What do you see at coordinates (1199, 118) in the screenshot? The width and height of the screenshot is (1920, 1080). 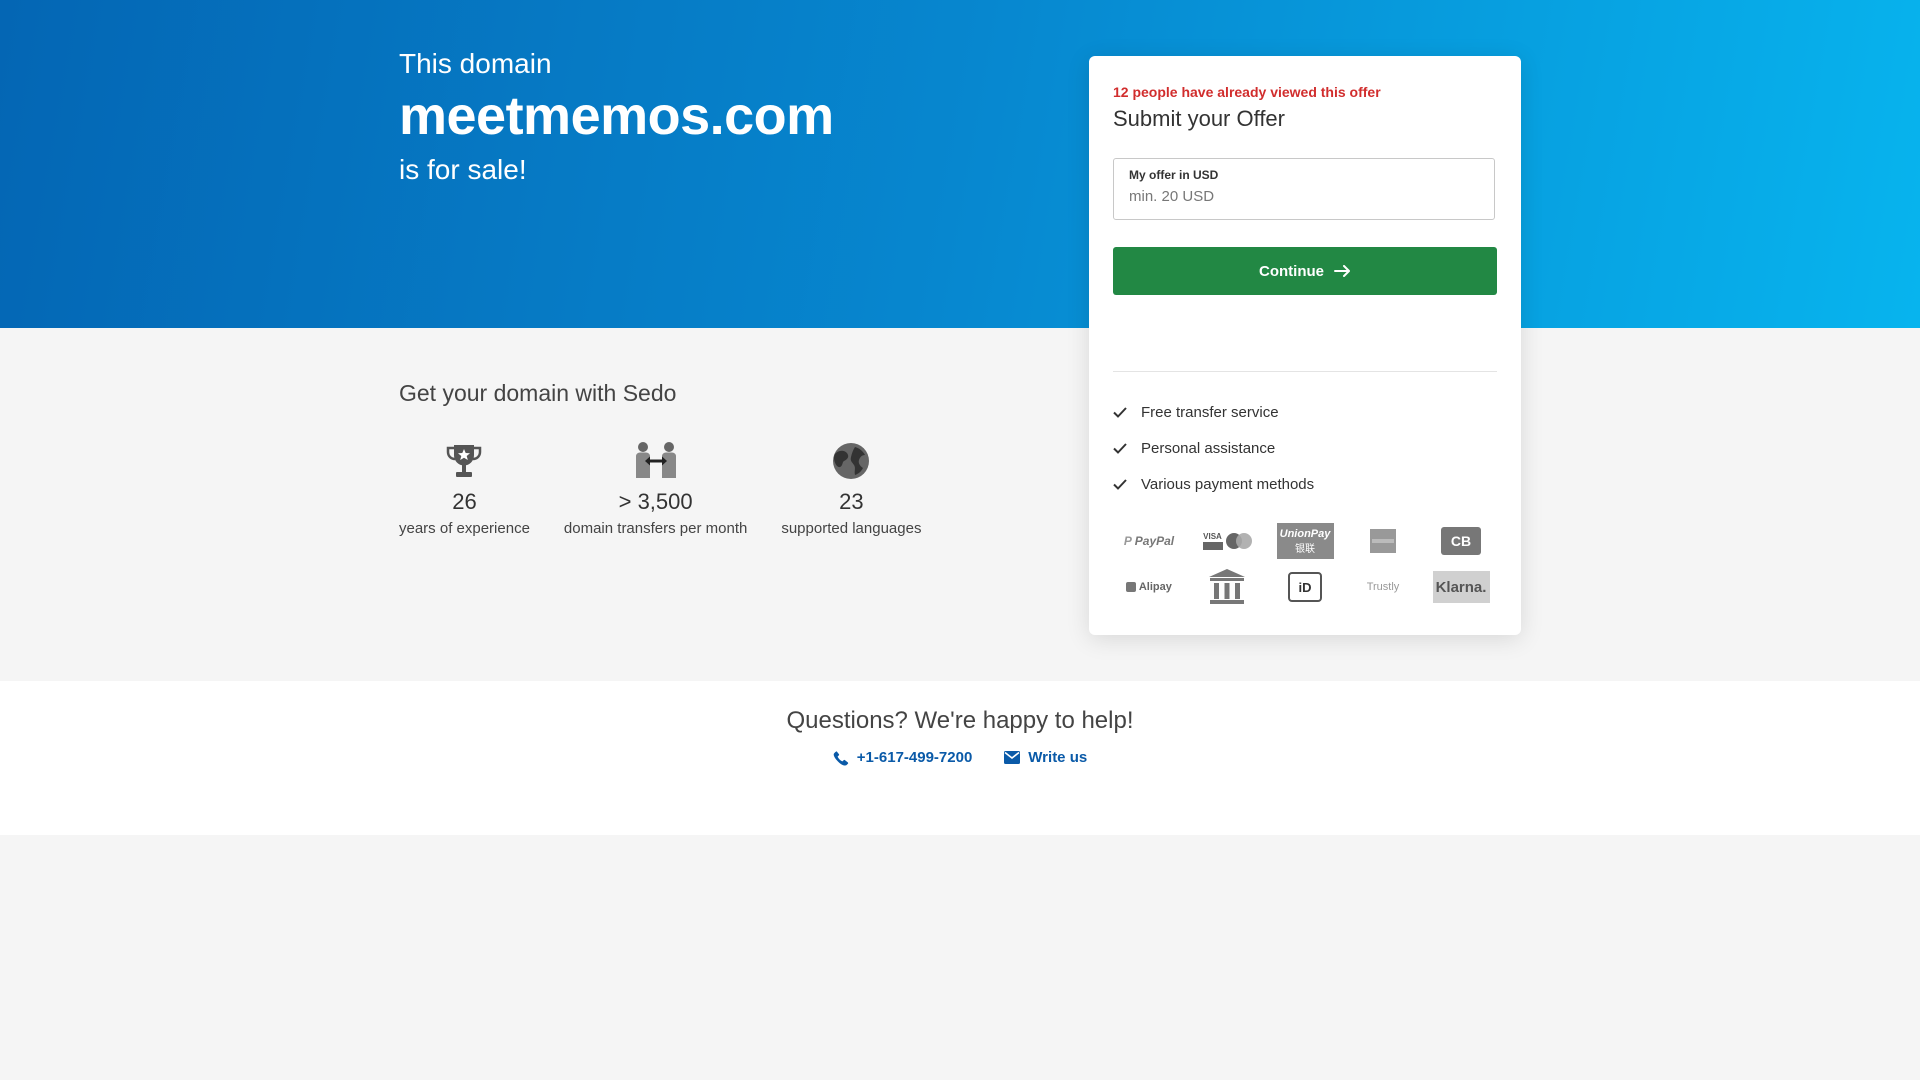 I see `offer-title: Submit your Offer` at bounding box center [1199, 118].